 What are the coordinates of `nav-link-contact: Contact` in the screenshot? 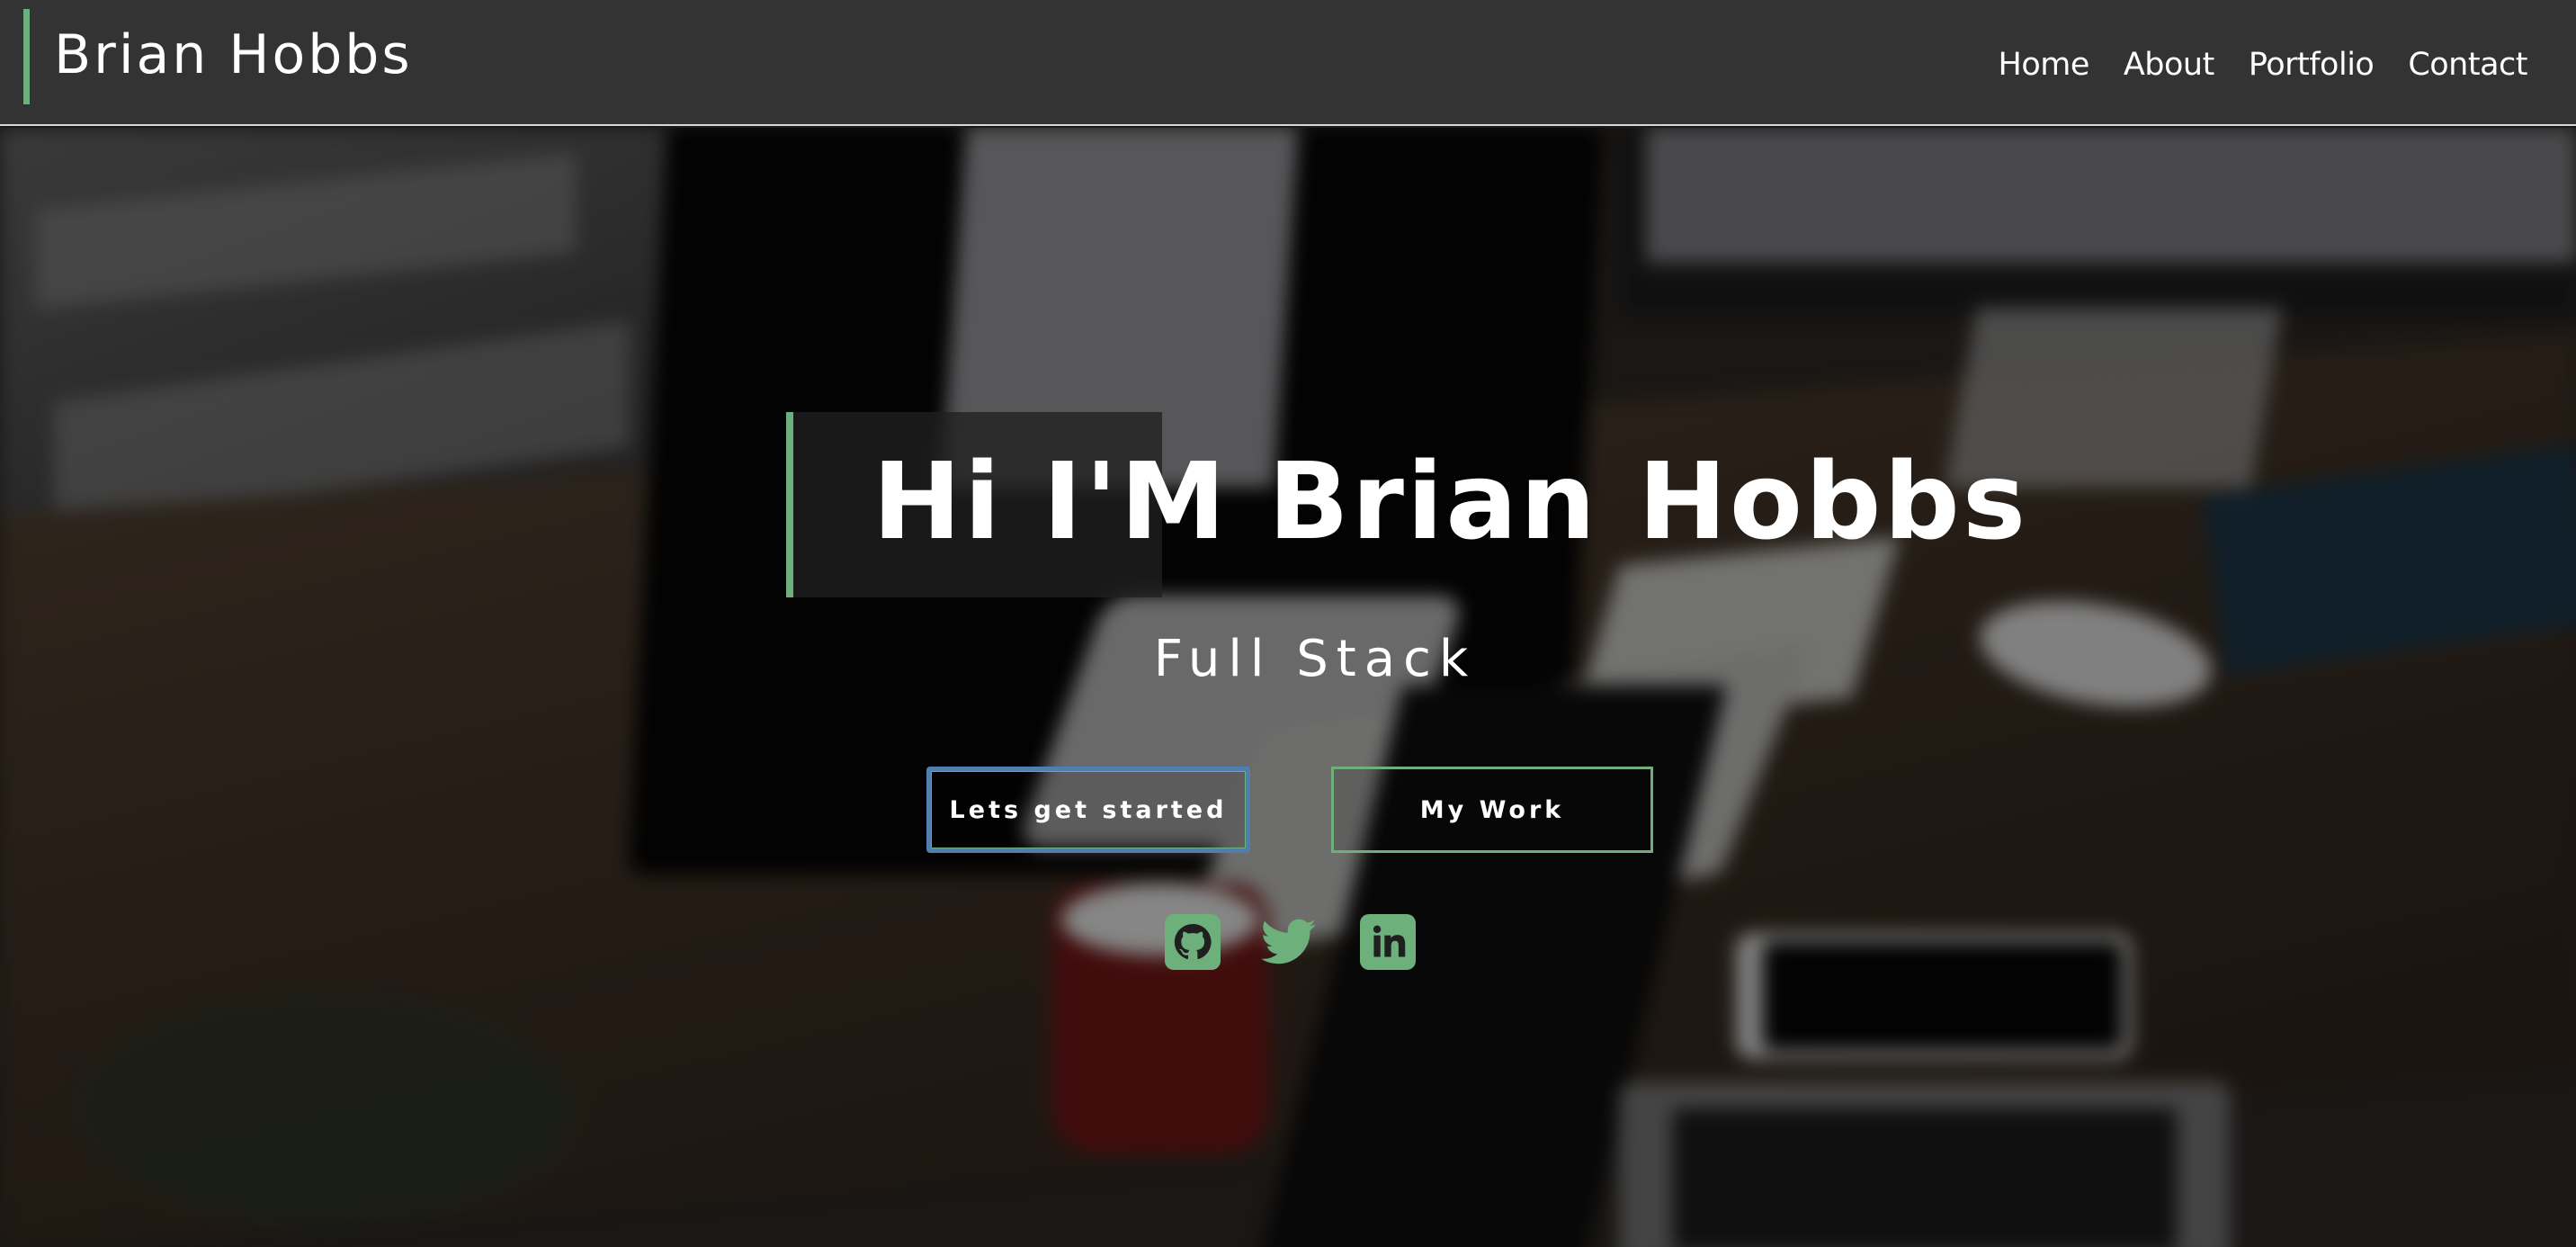 It's located at (2467, 65).